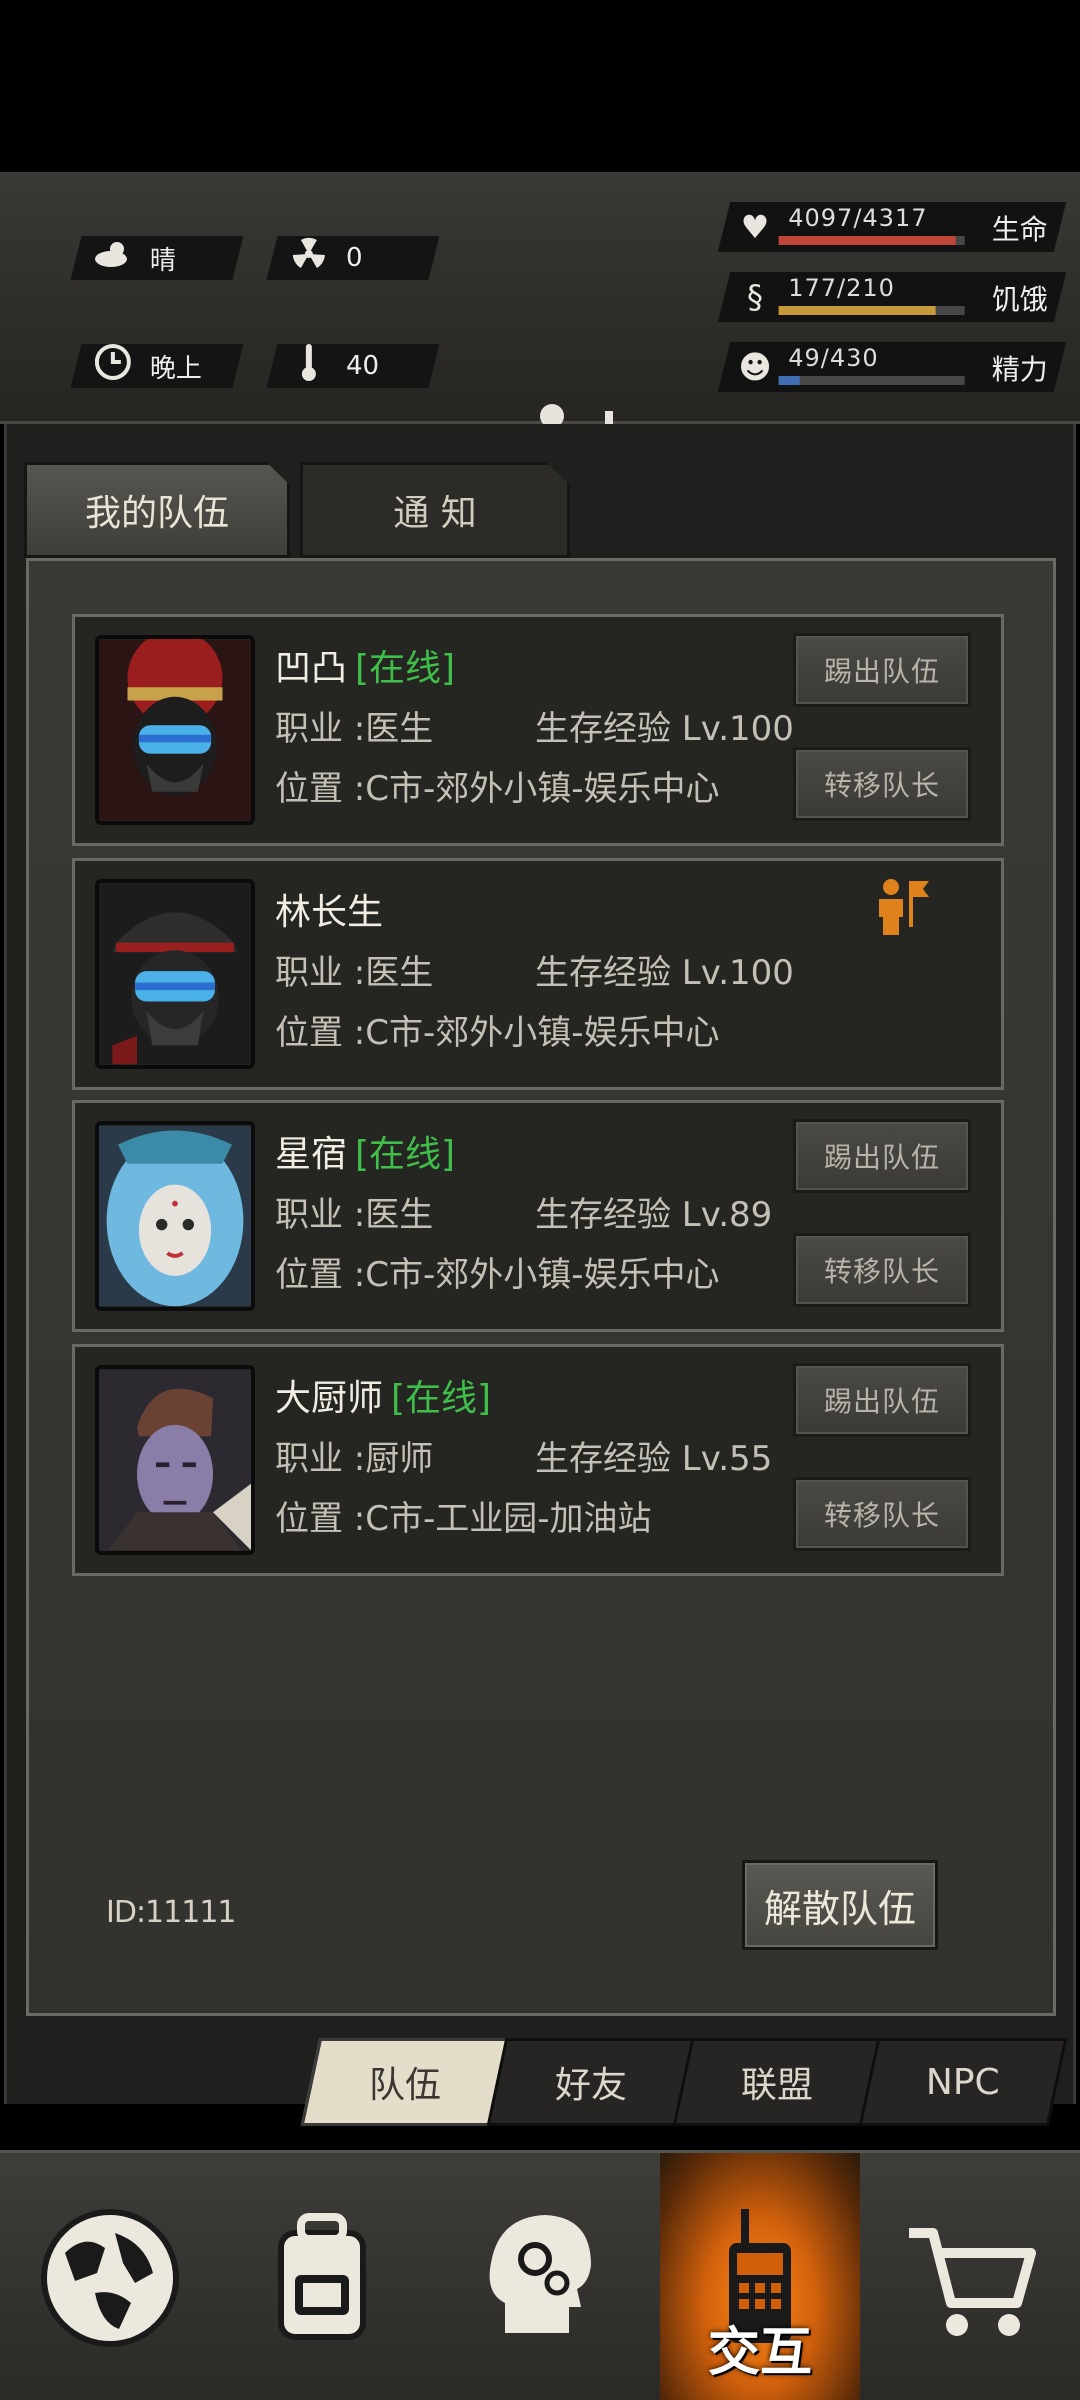  What do you see at coordinates (903, 907) in the screenshot?
I see `team-leader-flag-icon` at bounding box center [903, 907].